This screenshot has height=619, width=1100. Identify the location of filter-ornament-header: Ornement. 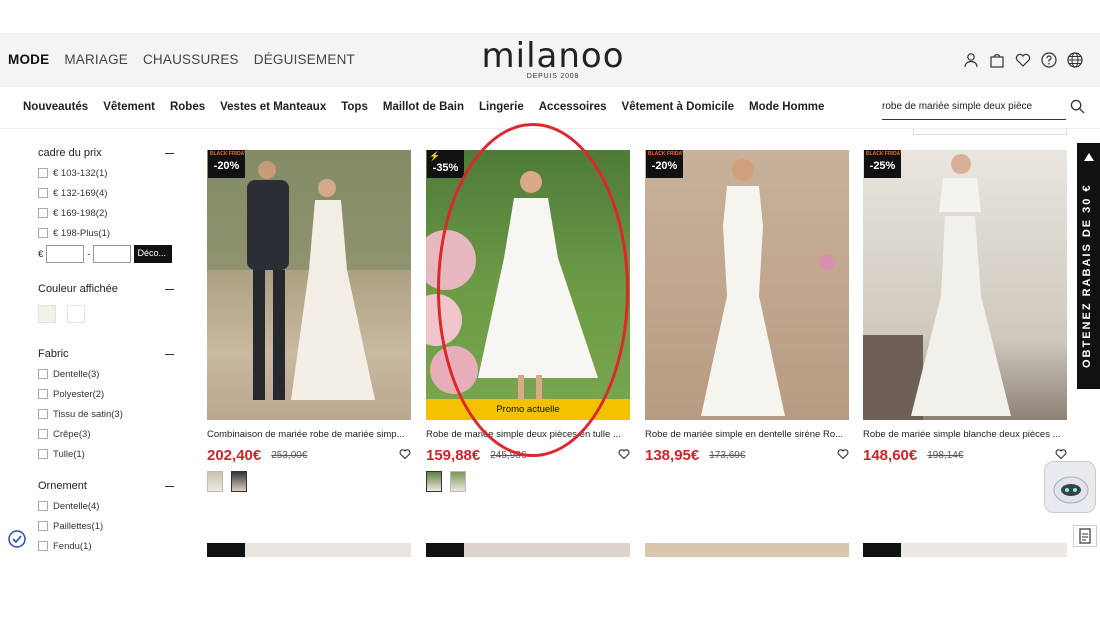
(108, 486).